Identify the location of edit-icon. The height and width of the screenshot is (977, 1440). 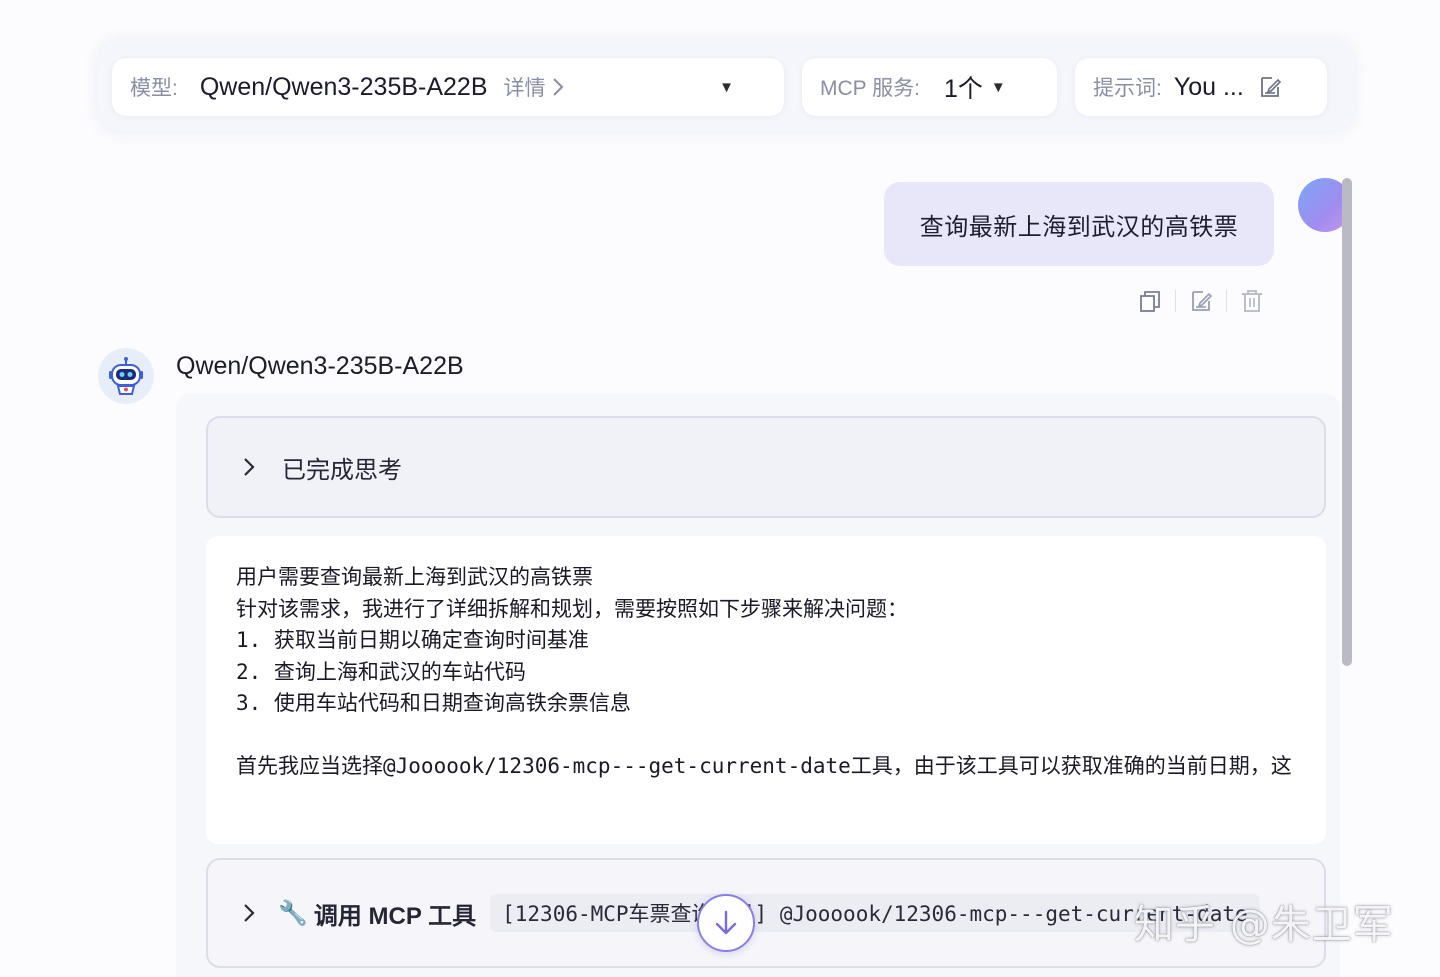
(1202, 301).